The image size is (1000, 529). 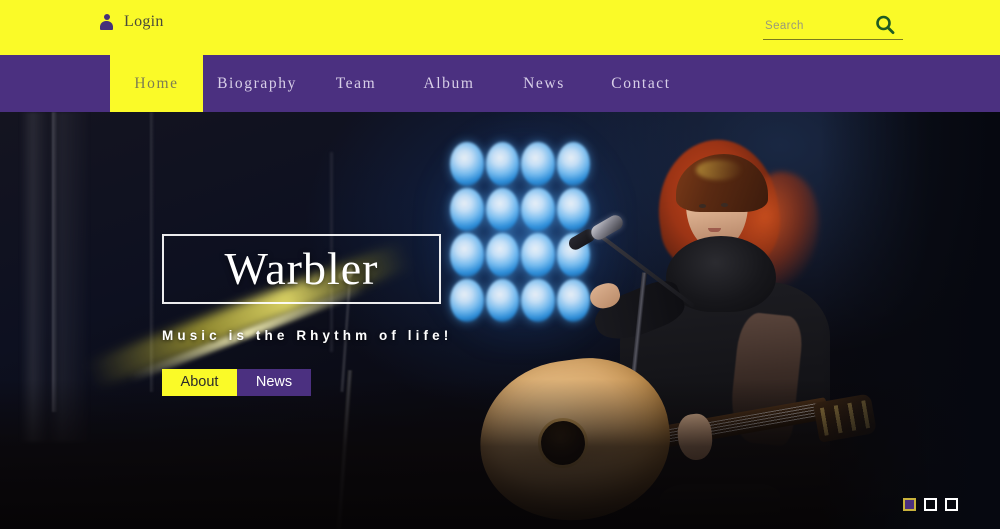 I want to click on search-button, so click(x=885, y=25).